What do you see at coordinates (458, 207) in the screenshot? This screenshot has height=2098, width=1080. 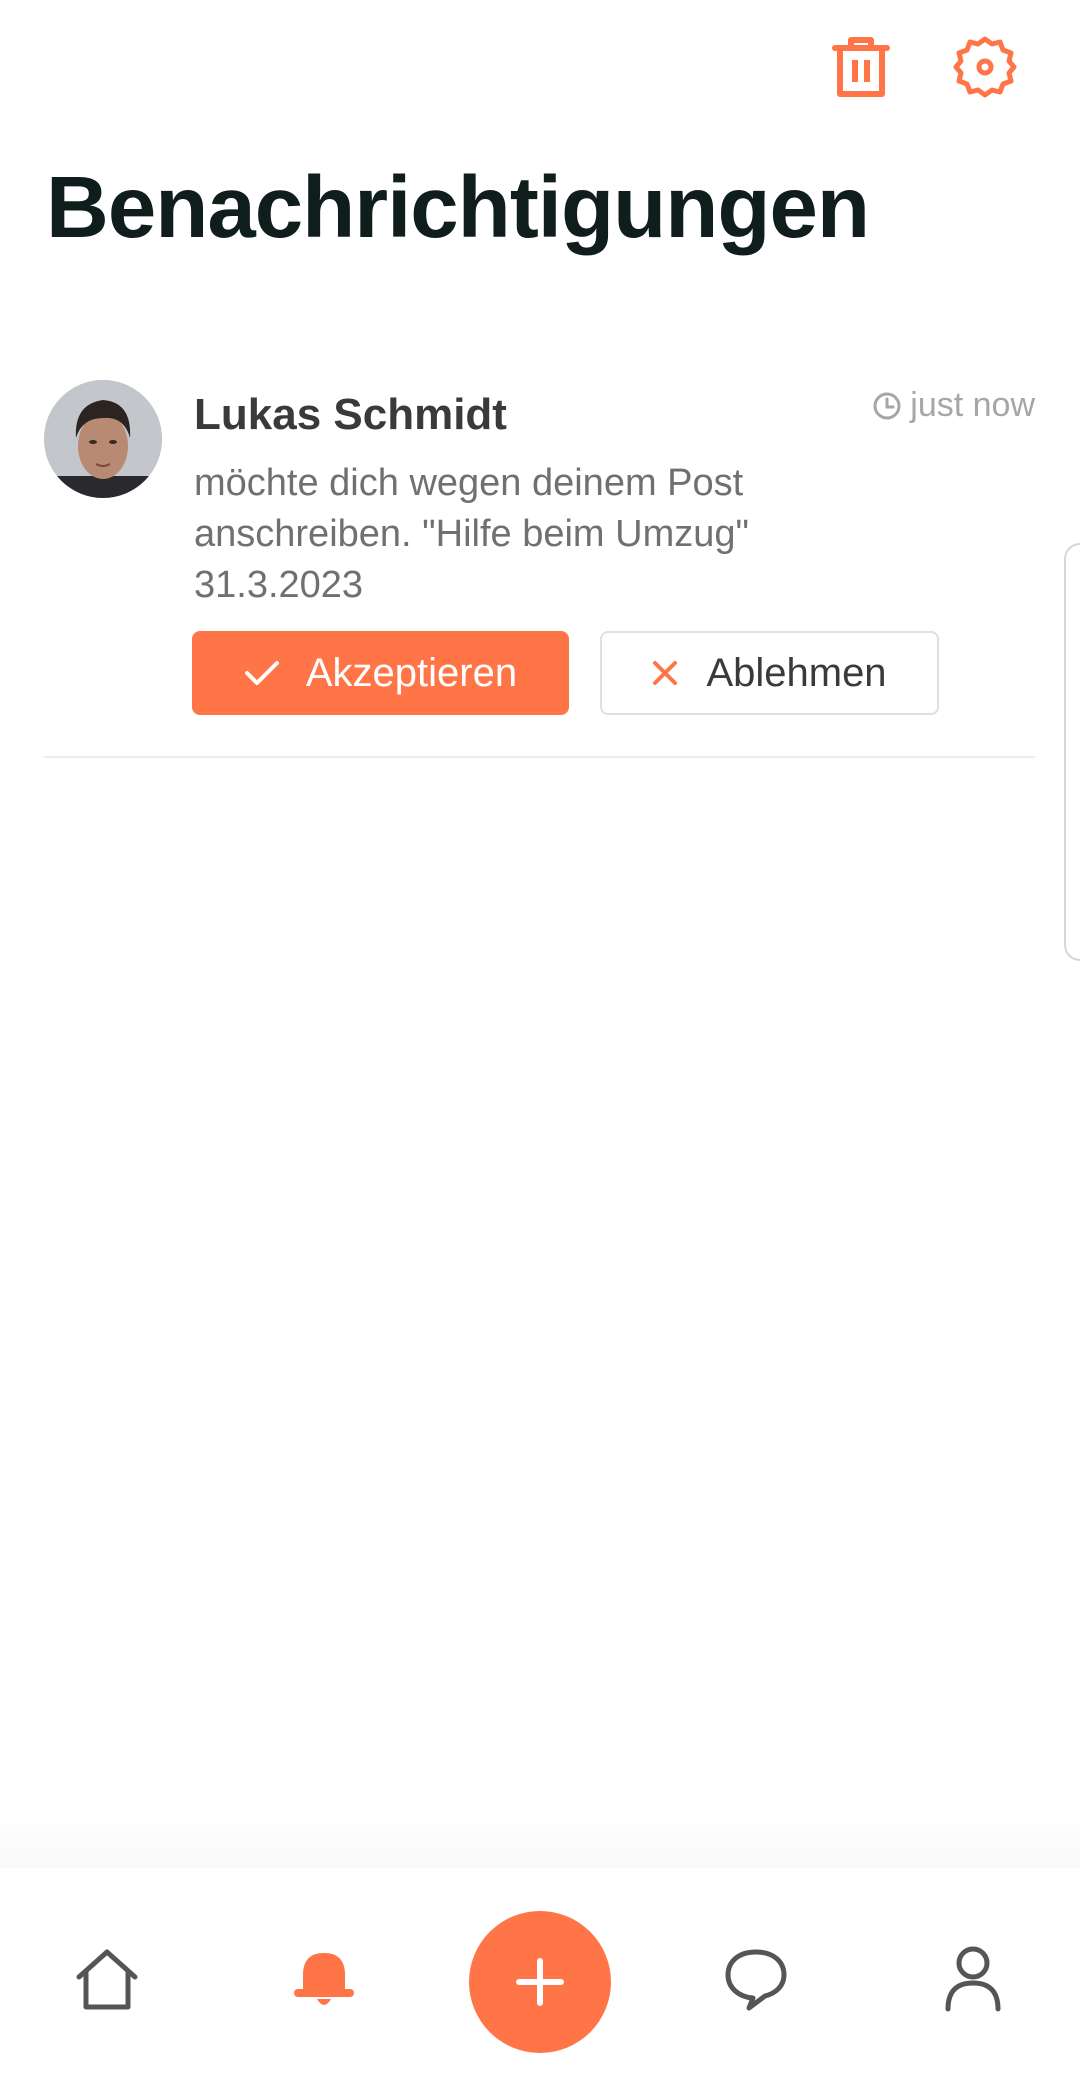 I see `page-title: Benachrichtigungen` at bounding box center [458, 207].